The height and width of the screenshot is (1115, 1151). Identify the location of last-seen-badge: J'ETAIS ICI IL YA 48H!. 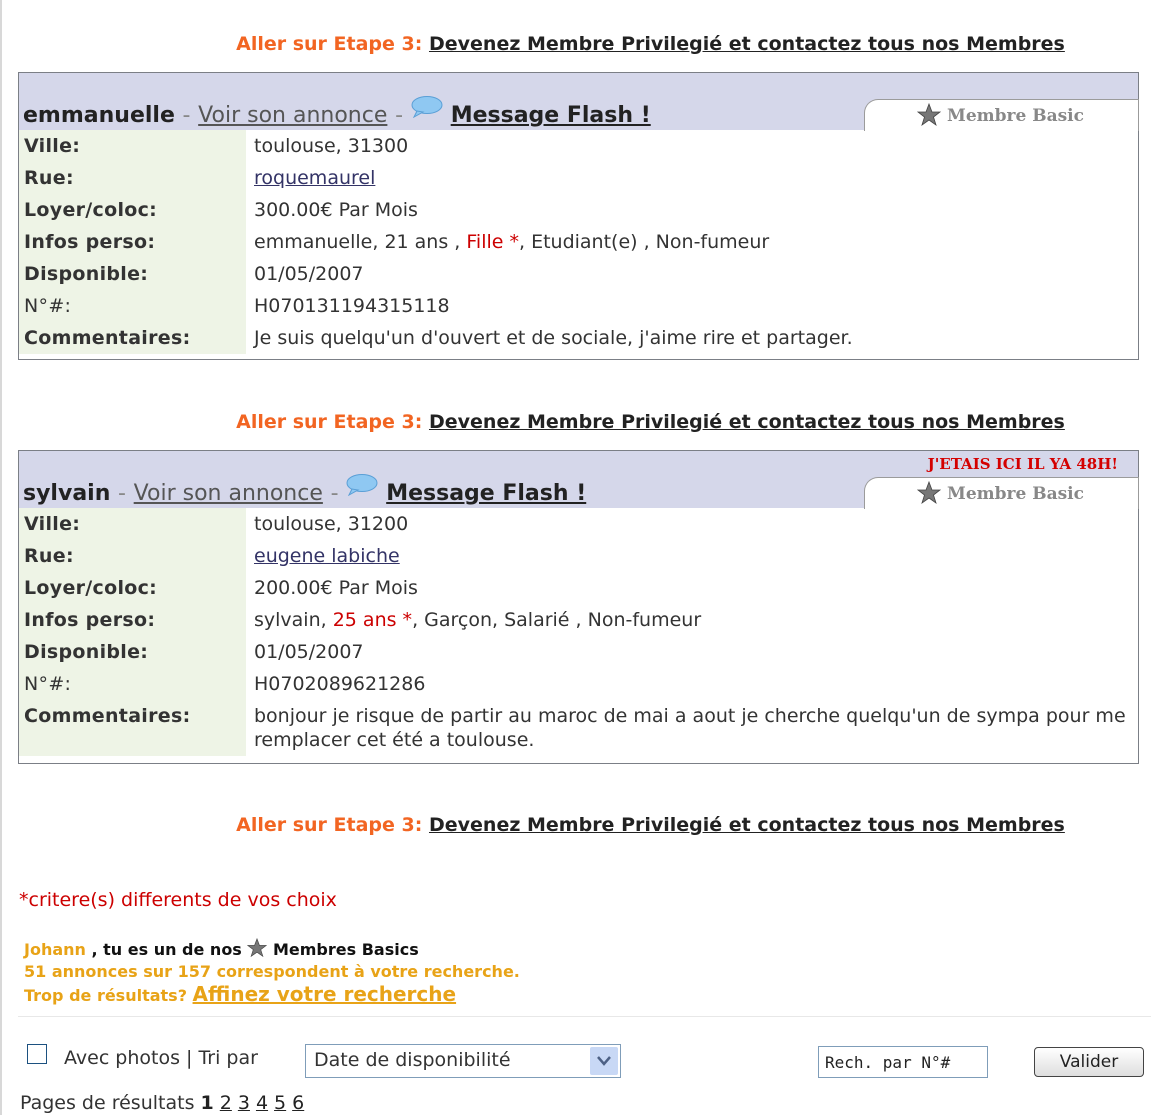
(1022, 464).